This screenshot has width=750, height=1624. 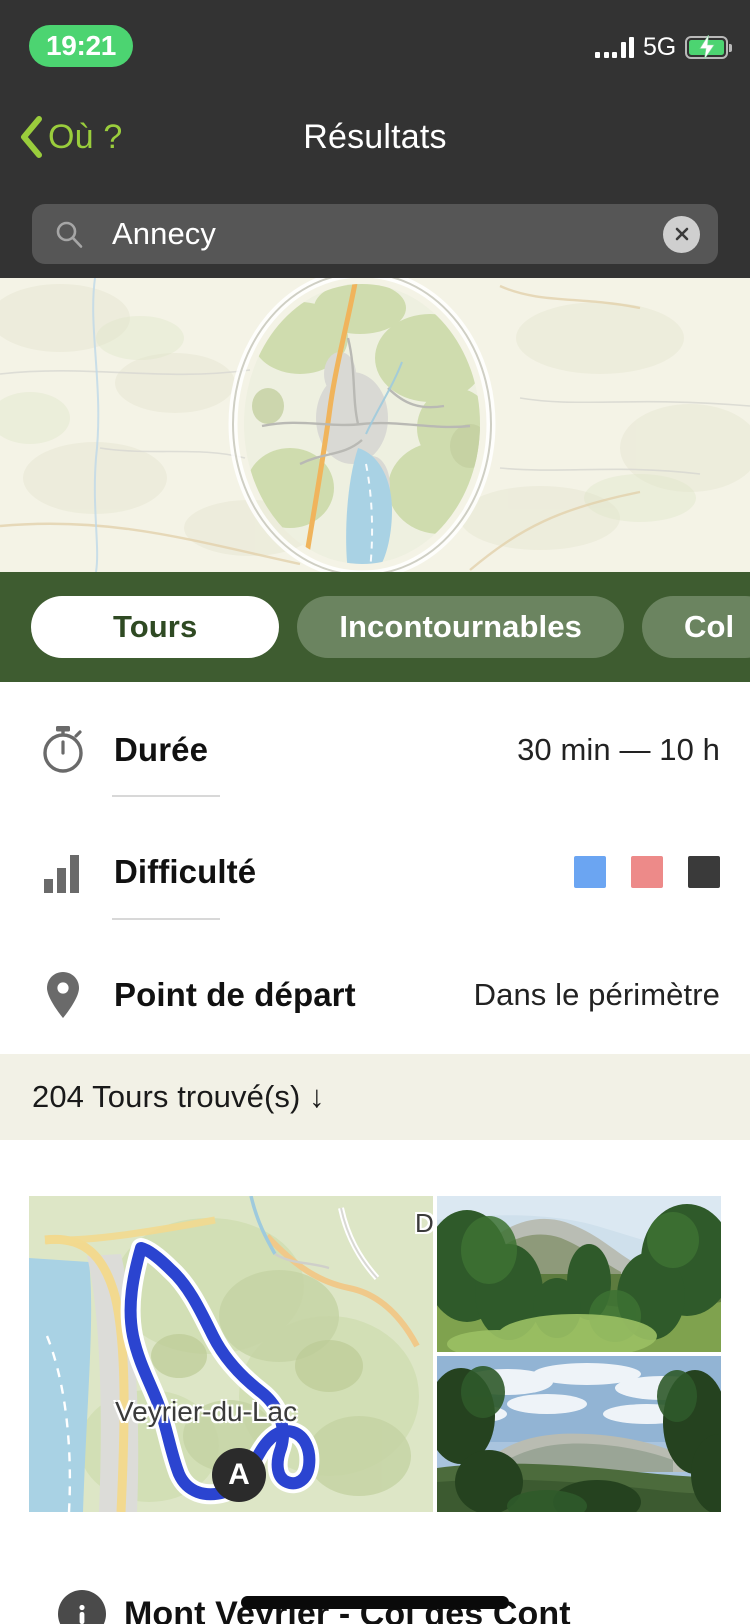 I want to click on results-count-bar: 204 Tours trouvé(s) ↓, so click(x=375, y=1097).